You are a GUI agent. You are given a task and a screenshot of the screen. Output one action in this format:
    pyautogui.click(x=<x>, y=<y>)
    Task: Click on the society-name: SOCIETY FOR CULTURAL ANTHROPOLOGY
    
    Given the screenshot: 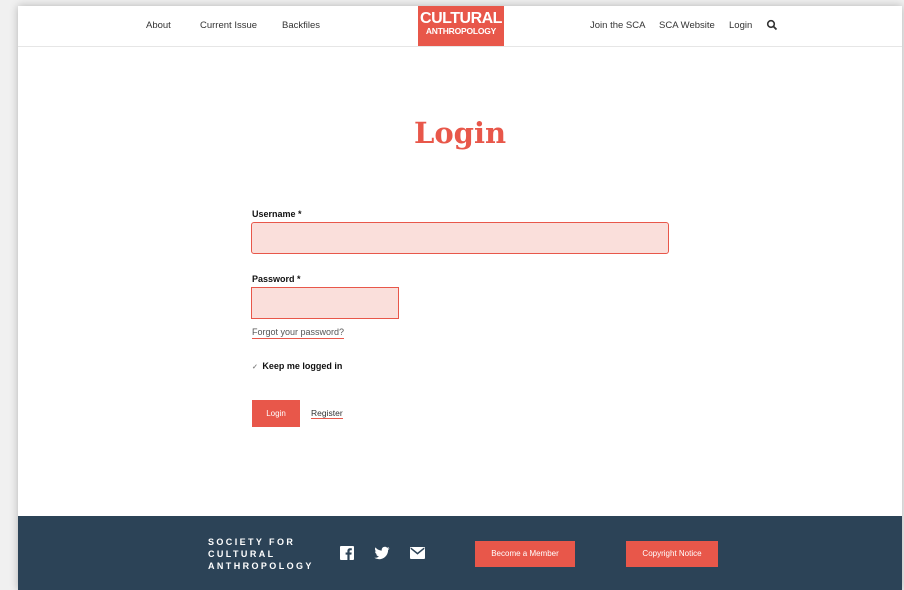 What is the action you would take?
    pyautogui.click(x=261, y=554)
    